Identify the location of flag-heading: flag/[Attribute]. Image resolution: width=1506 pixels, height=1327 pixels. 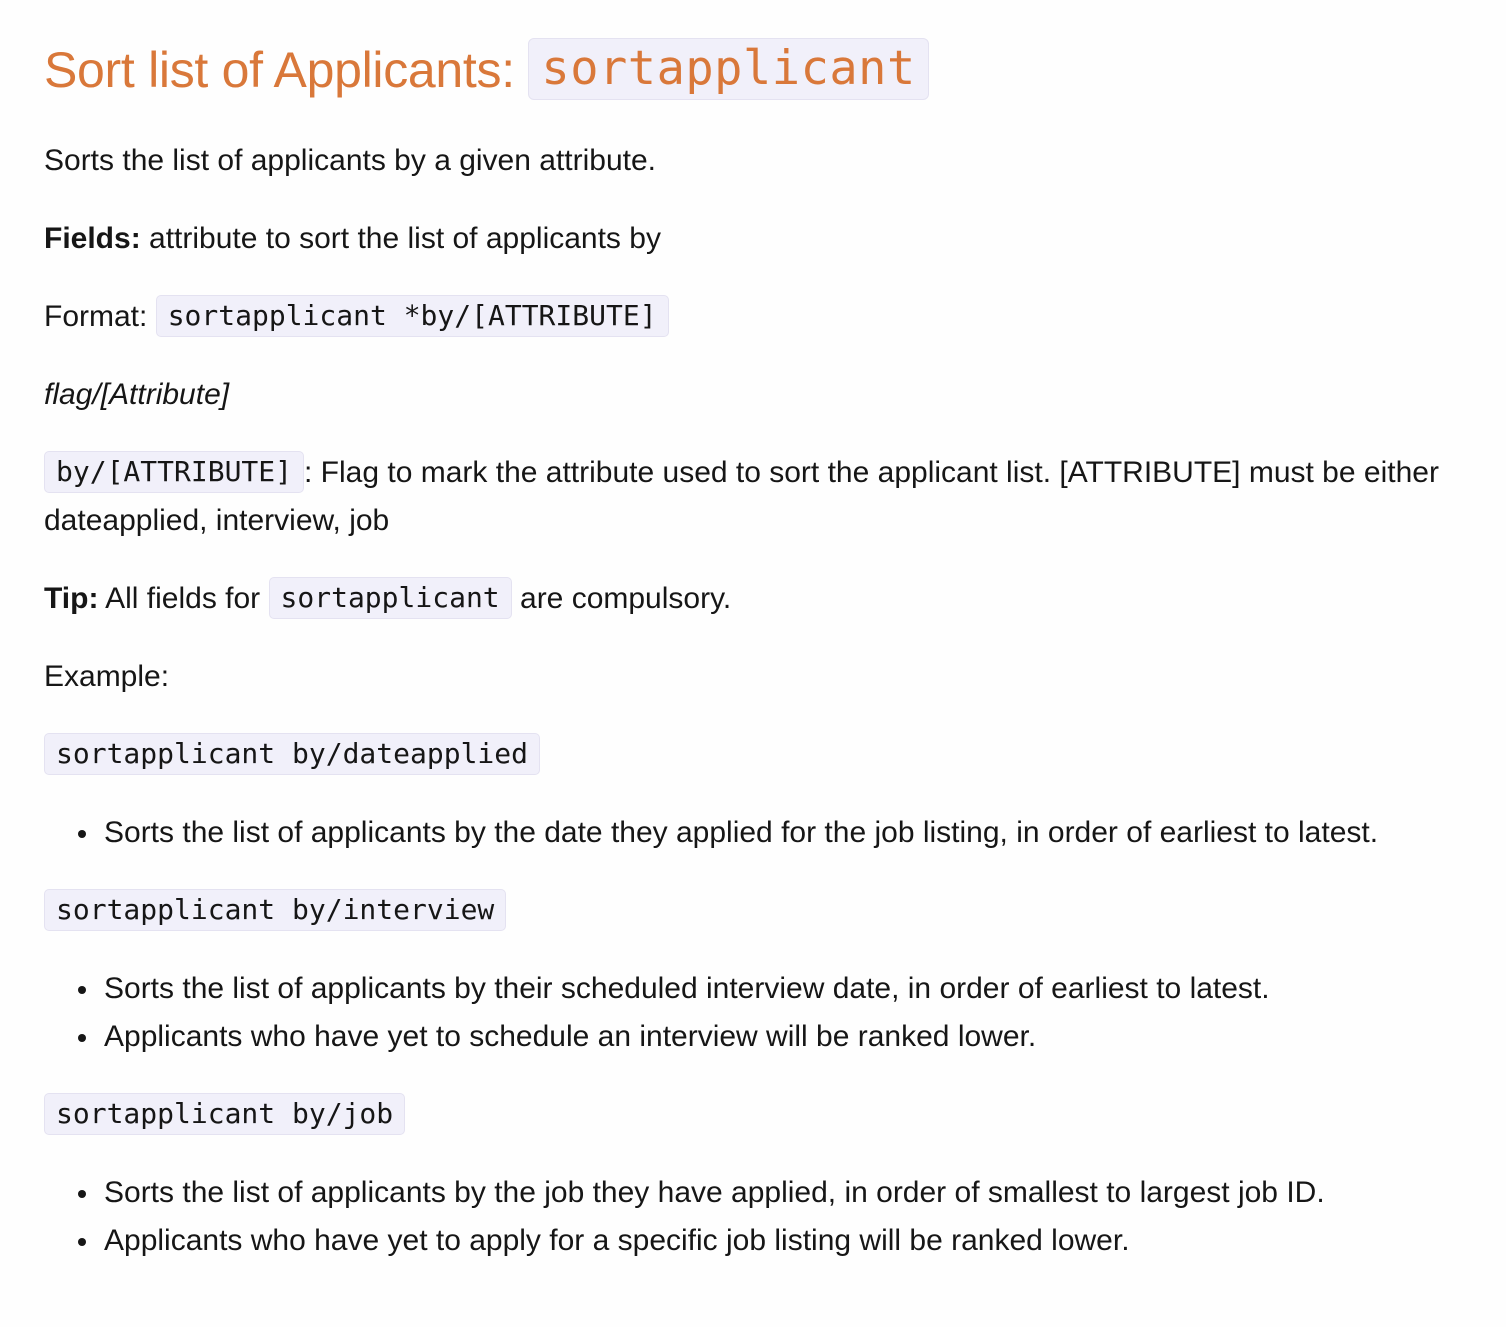
(137, 394).